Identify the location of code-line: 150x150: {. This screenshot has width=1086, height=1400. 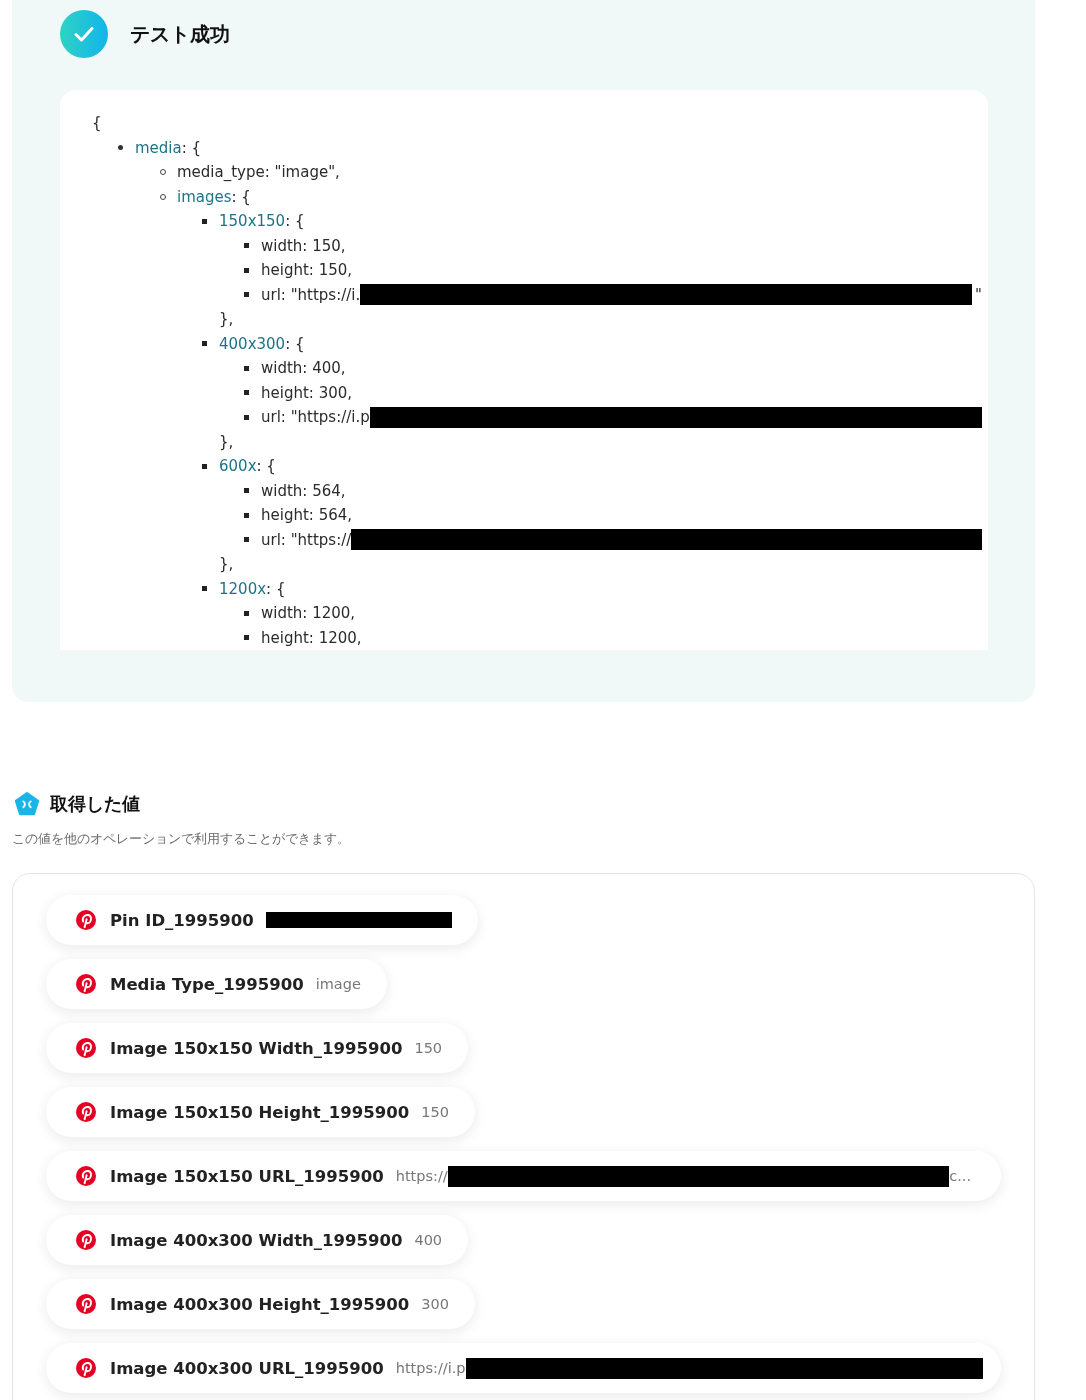
(262, 221).